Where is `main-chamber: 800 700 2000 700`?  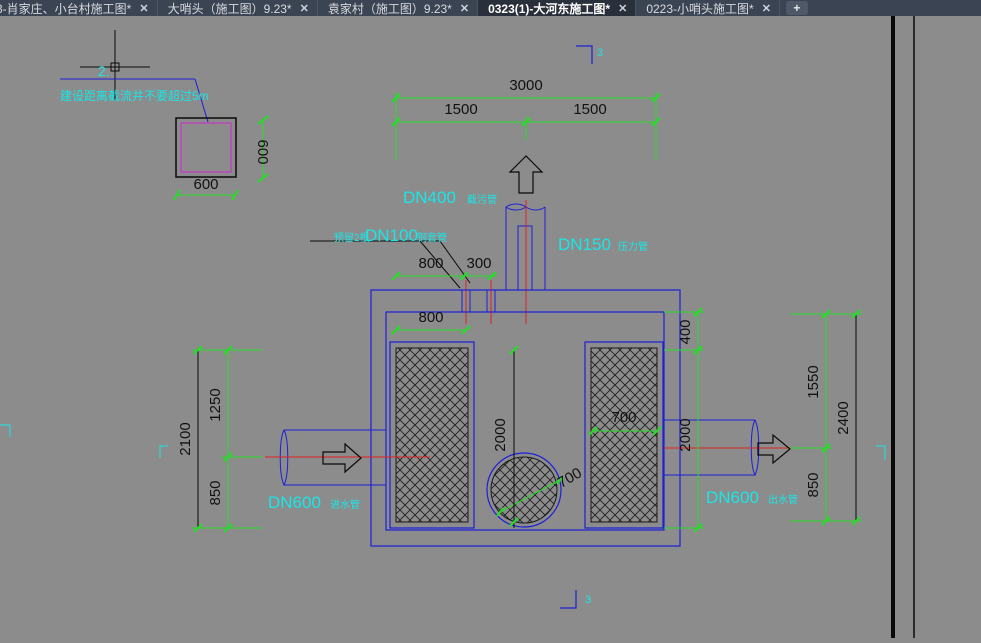 main-chamber: 800 700 2000 700 is located at coordinates (525, 418).